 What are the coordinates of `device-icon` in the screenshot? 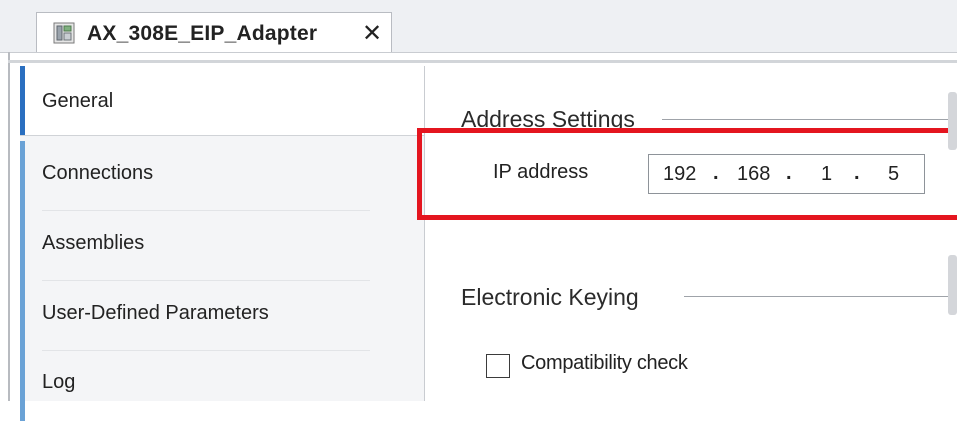 It's located at (64, 33).